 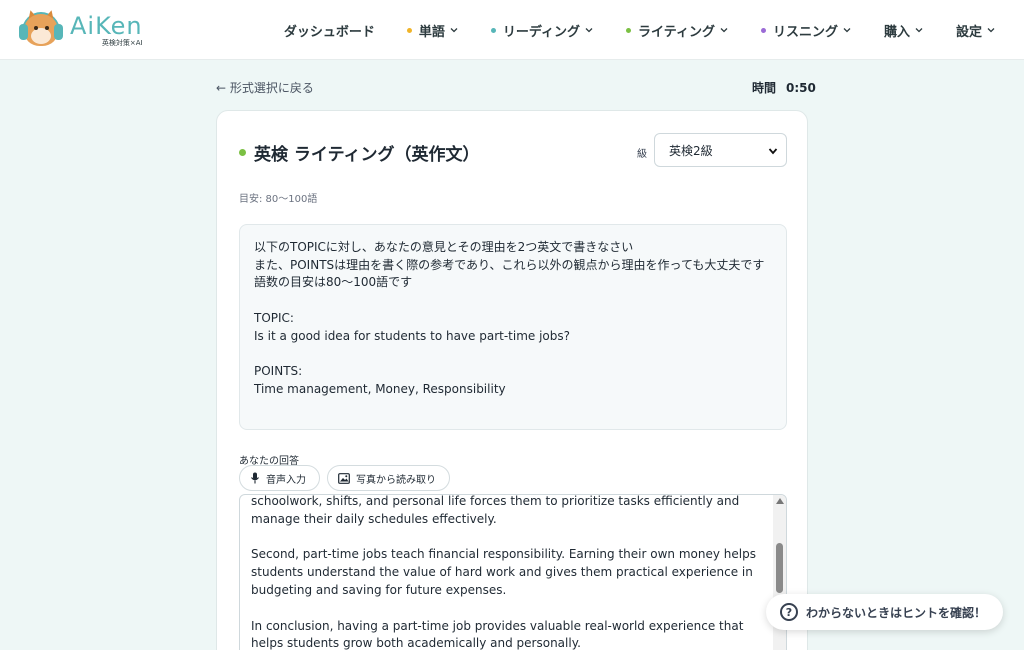 What do you see at coordinates (789, 612) in the screenshot?
I see `question-circle-icon: ?` at bounding box center [789, 612].